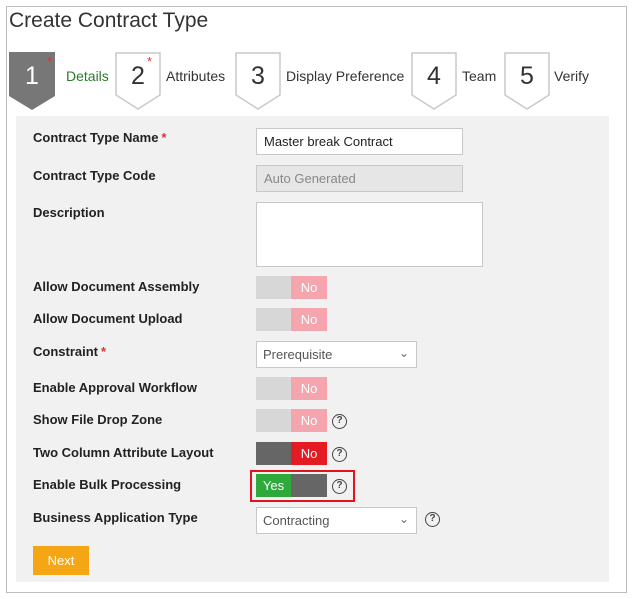  Describe the element at coordinates (69, 212) in the screenshot. I see `description-label: Description` at that location.